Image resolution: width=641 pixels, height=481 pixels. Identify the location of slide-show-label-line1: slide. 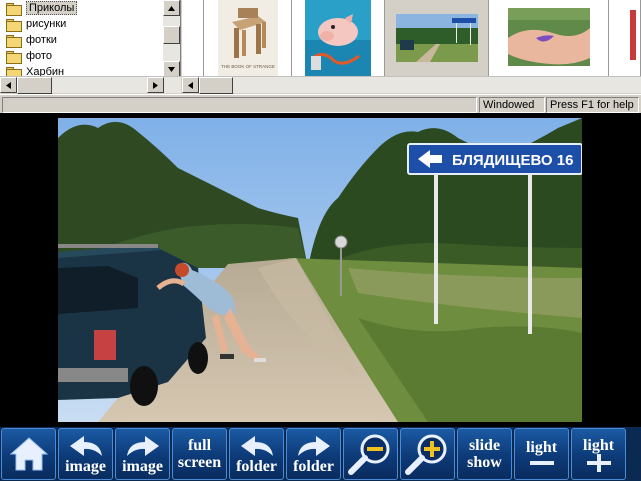
(484, 445).